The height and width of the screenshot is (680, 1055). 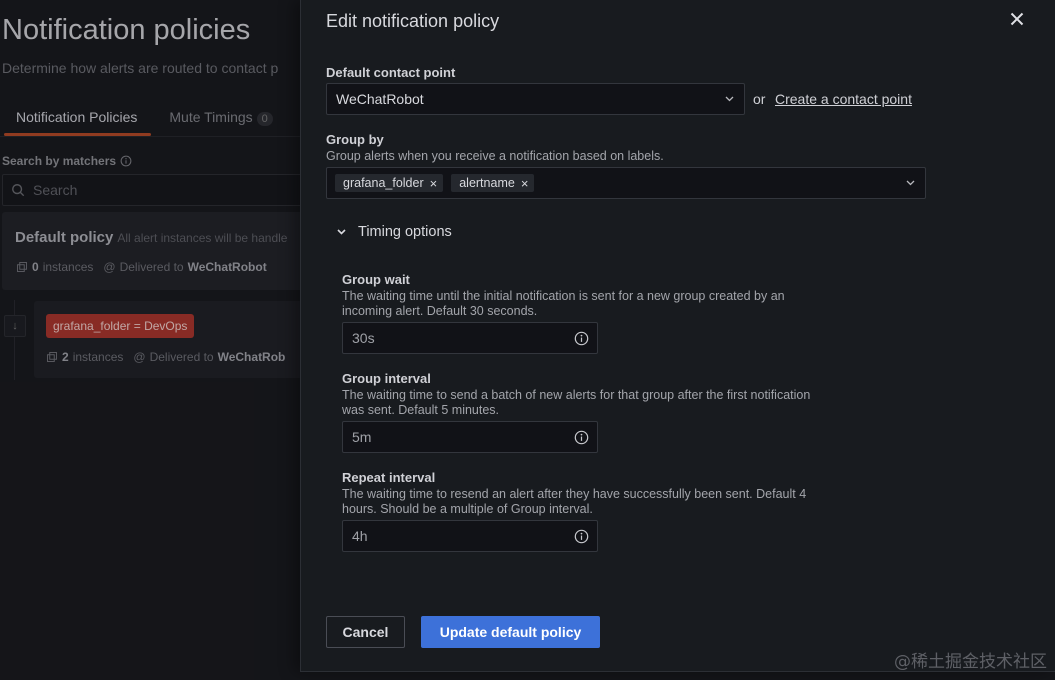 What do you see at coordinates (365, 632) in the screenshot?
I see `cancel-button: Cancel` at bounding box center [365, 632].